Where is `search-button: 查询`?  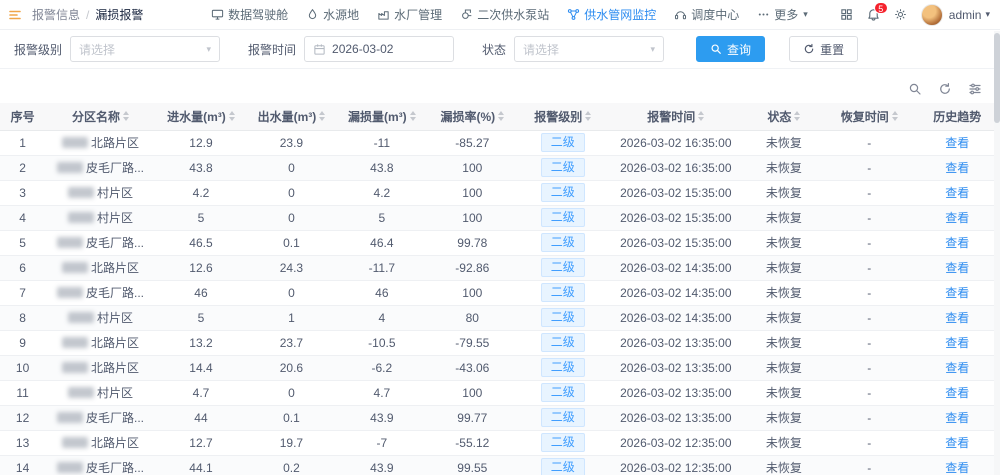
search-button: 查询 is located at coordinates (731, 49).